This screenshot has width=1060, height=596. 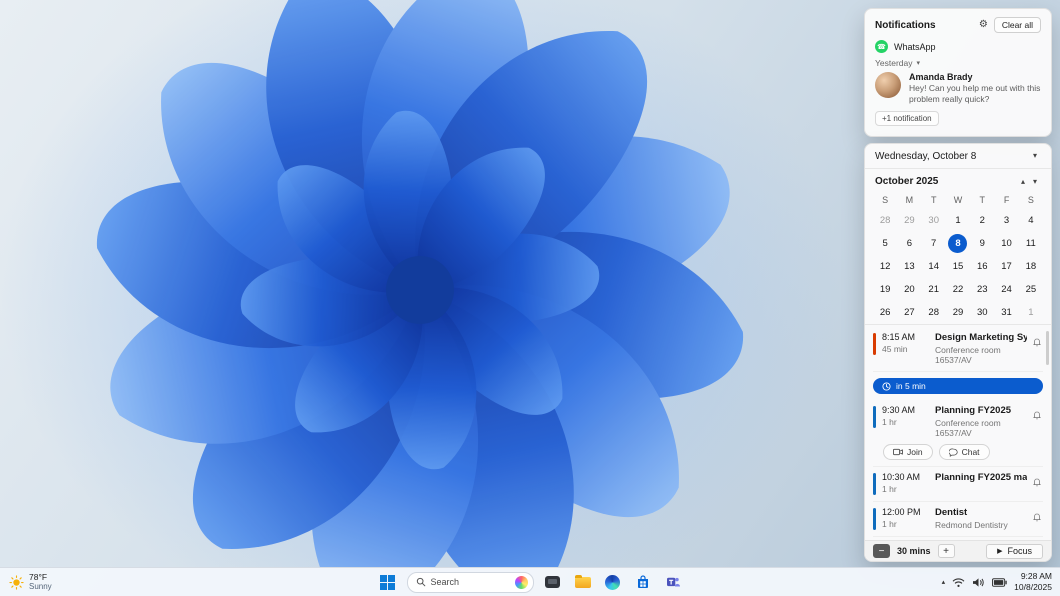 What do you see at coordinates (1019, 551) in the screenshot?
I see `focus-button-label: Focus` at bounding box center [1019, 551].